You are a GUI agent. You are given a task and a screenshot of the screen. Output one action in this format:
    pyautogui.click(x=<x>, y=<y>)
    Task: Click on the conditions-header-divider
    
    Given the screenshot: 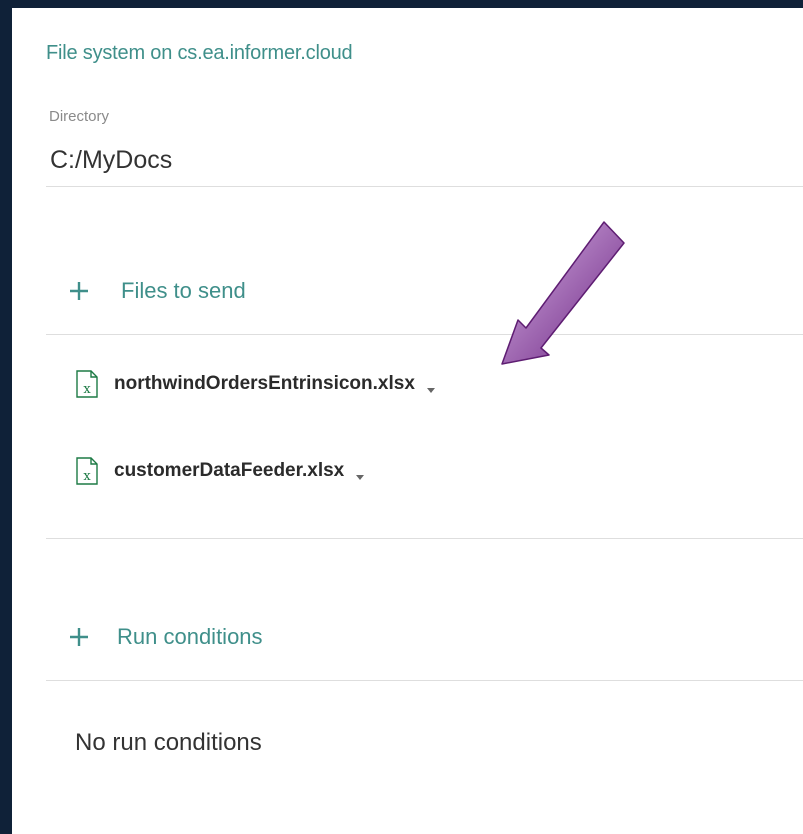 What is the action you would take?
    pyautogui.click(x=424, y=680)
    